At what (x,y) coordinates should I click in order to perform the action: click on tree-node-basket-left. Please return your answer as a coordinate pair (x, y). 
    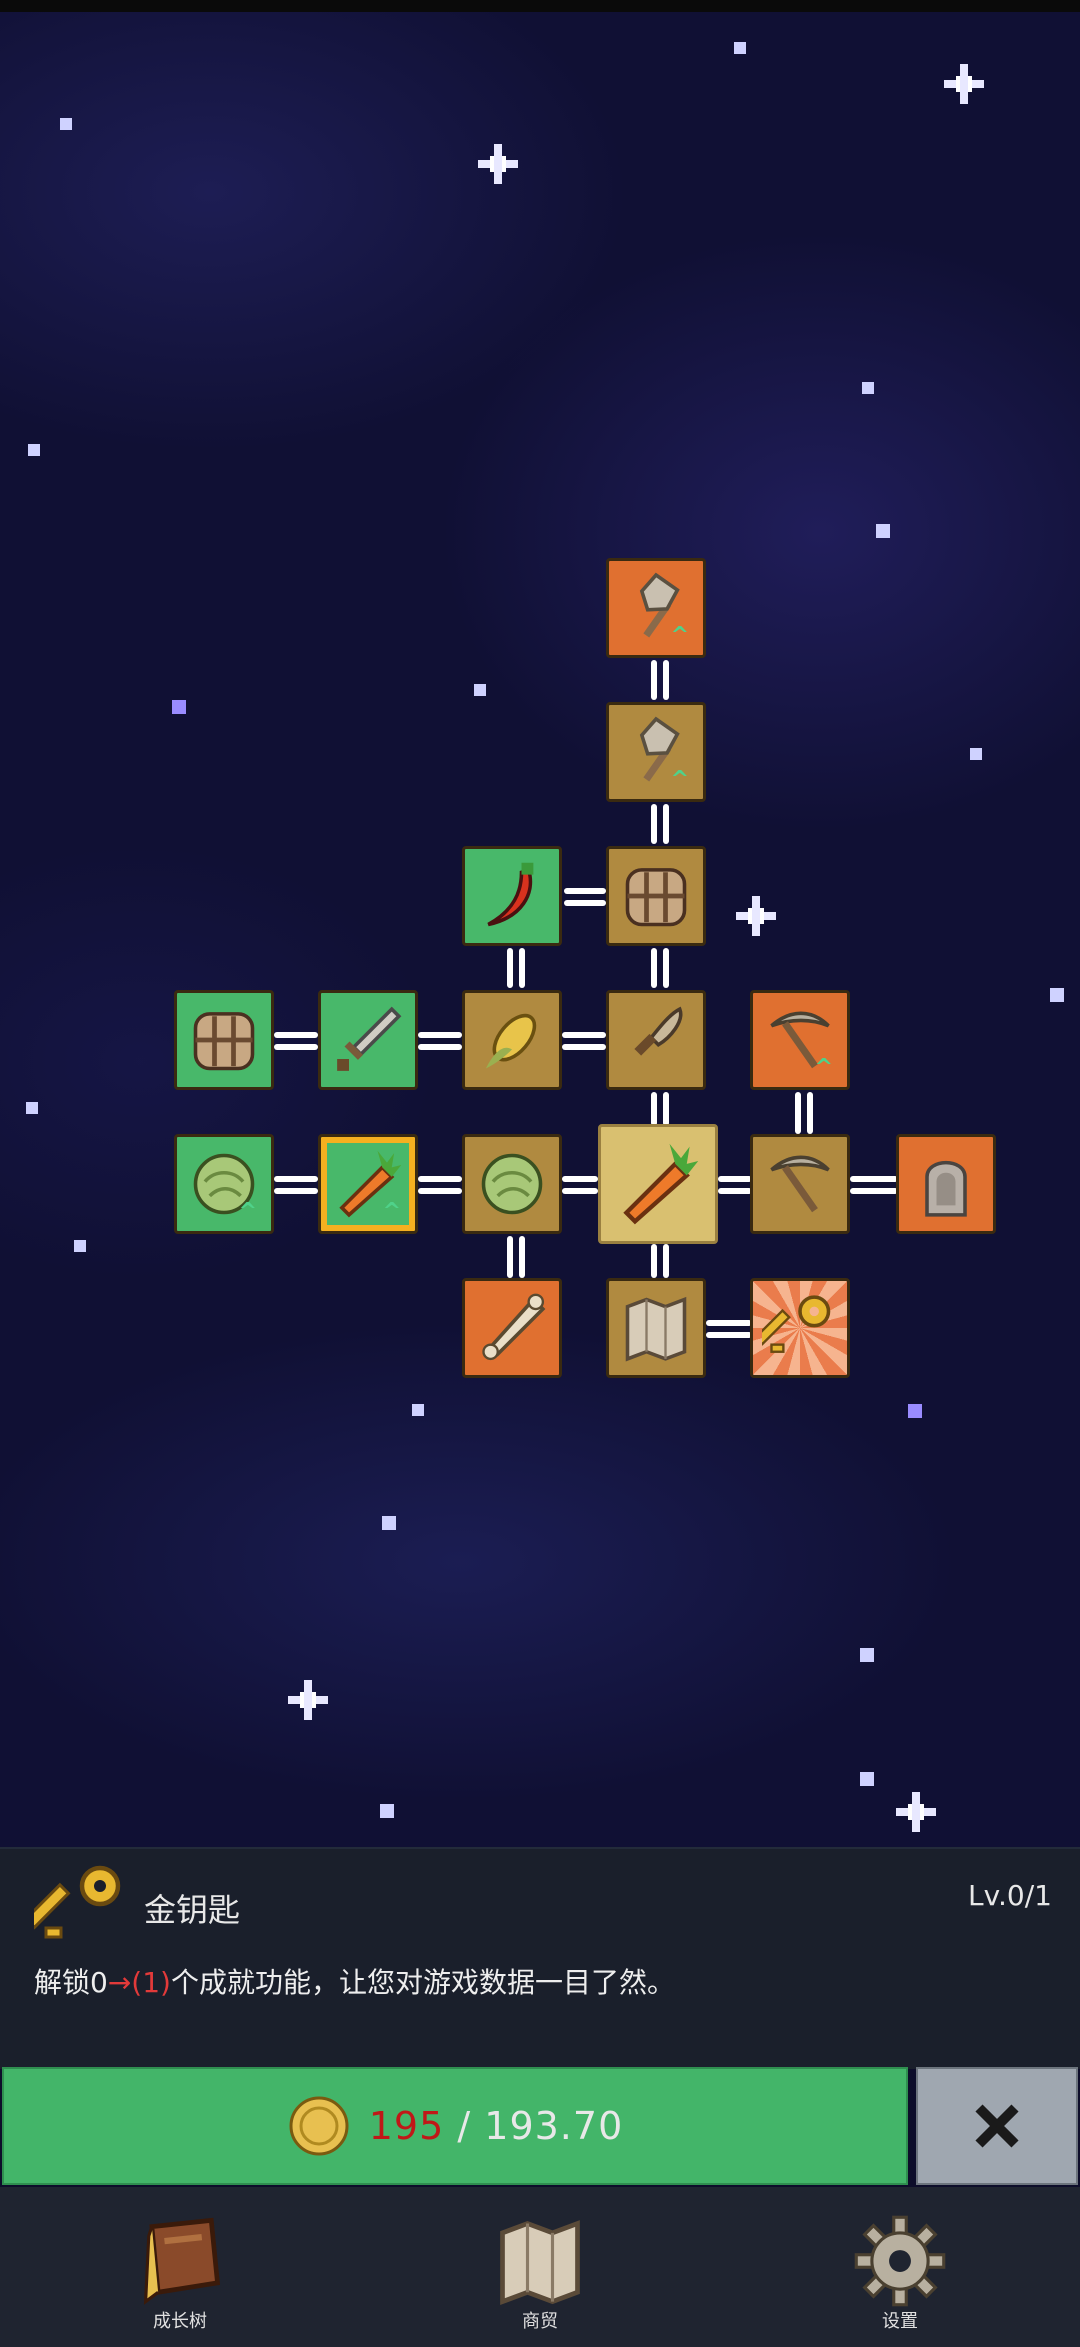
    Looking at the image, I should click on (224, 1040).